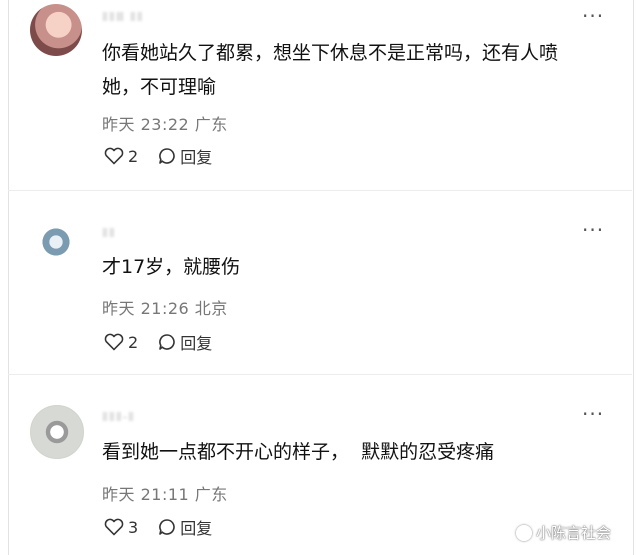  Describe the element at coordinates (211, 308) in the screenshot. I see `comment-location: 北京` at that location.